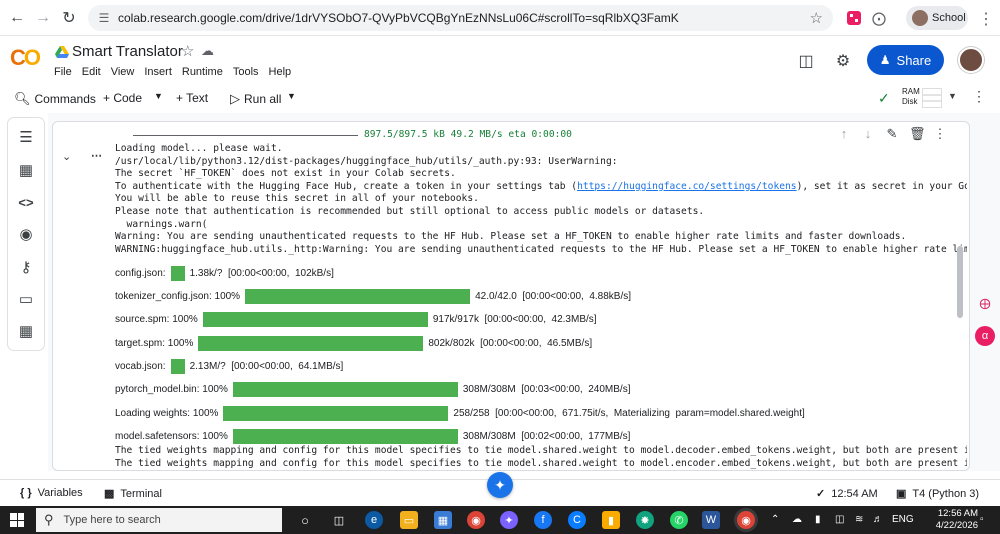 This screenshot has height=534, width=1000. Describe the element at coordinates (291, 96) in the screenshot. I see `run-all-dropdown-chevron-icon: ▼` at that location.